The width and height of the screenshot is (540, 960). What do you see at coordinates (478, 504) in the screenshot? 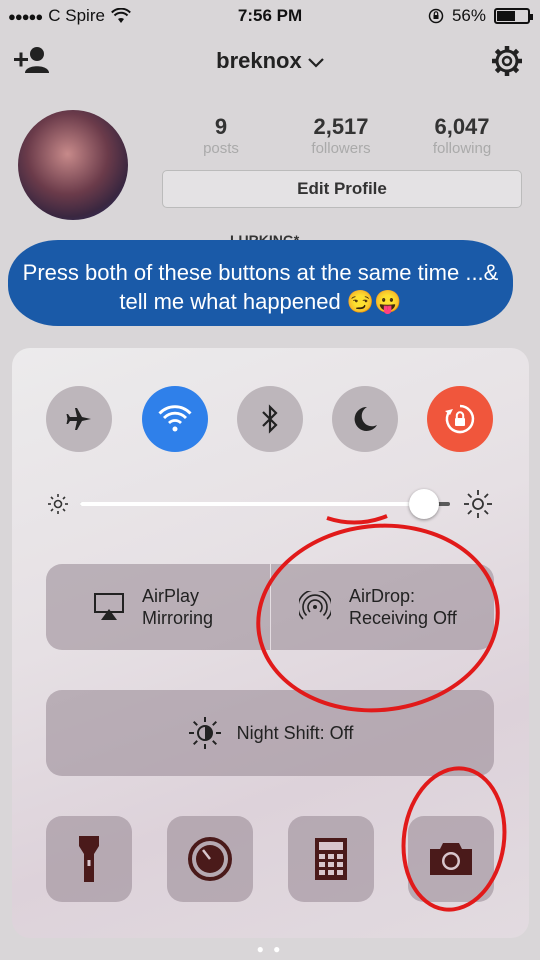
I see `brightness-high-icon` at bounding box center [478, 504].